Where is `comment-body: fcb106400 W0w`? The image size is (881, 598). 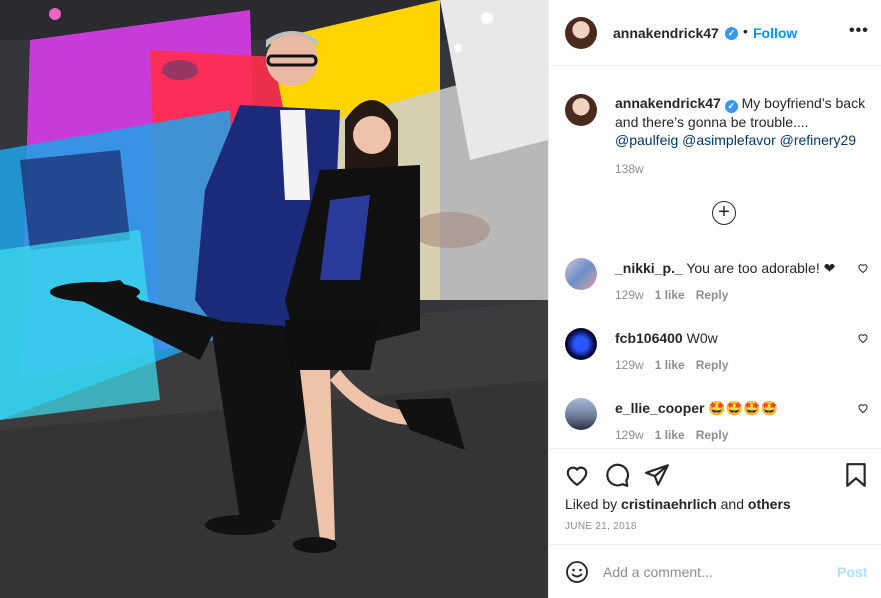 comment-body: fcb106400 W0w is located at coordinates (730, 338).